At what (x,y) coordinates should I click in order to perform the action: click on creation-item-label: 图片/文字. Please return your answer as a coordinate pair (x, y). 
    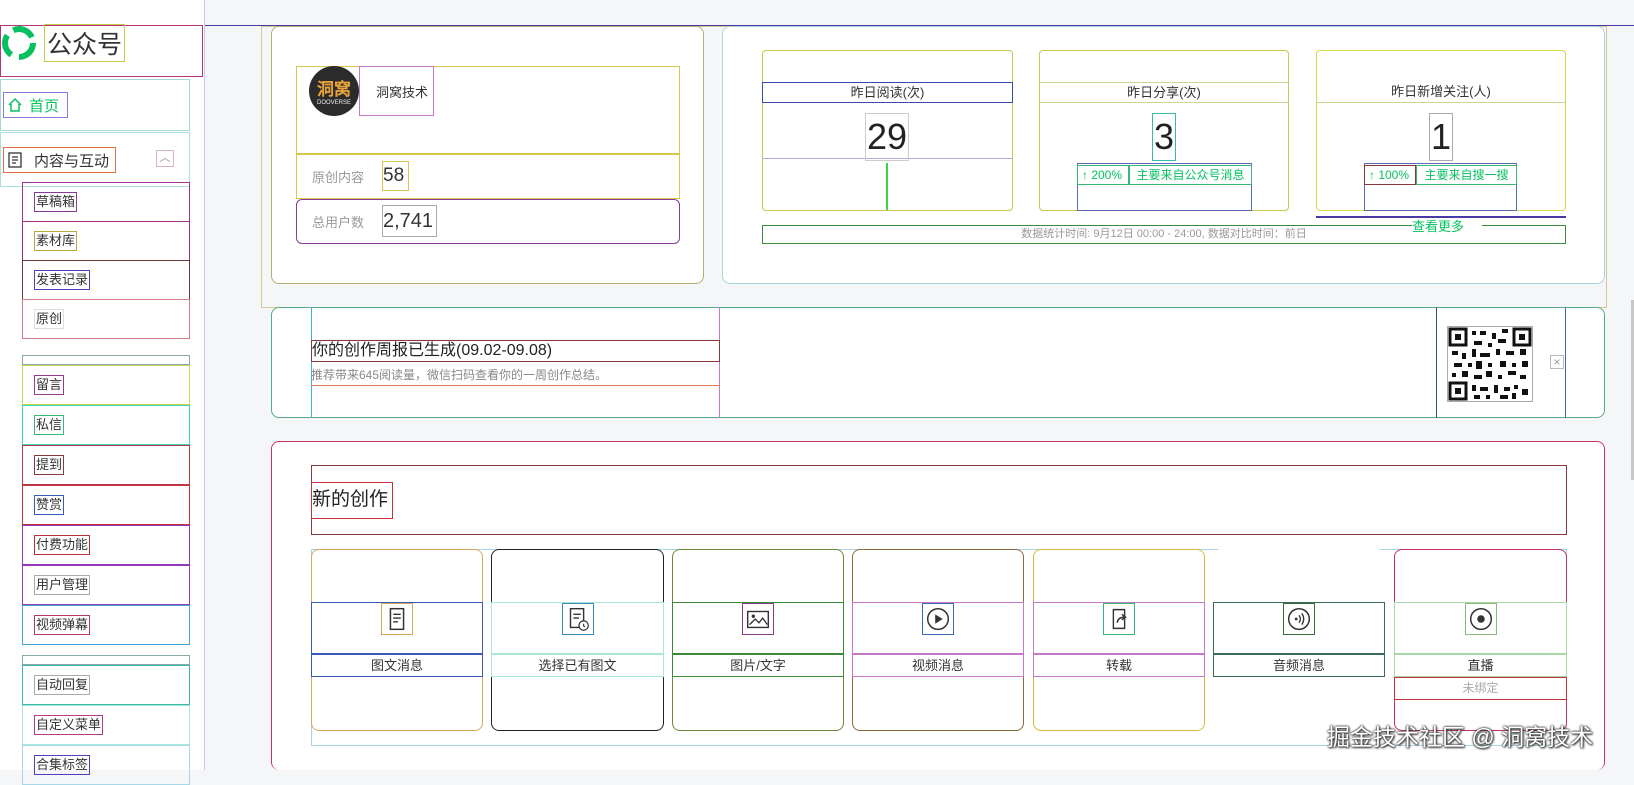
    Looking at the image, I should click on (758, 665).